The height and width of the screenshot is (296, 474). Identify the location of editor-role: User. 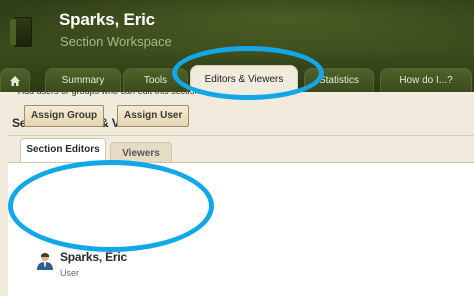
(70, 273).